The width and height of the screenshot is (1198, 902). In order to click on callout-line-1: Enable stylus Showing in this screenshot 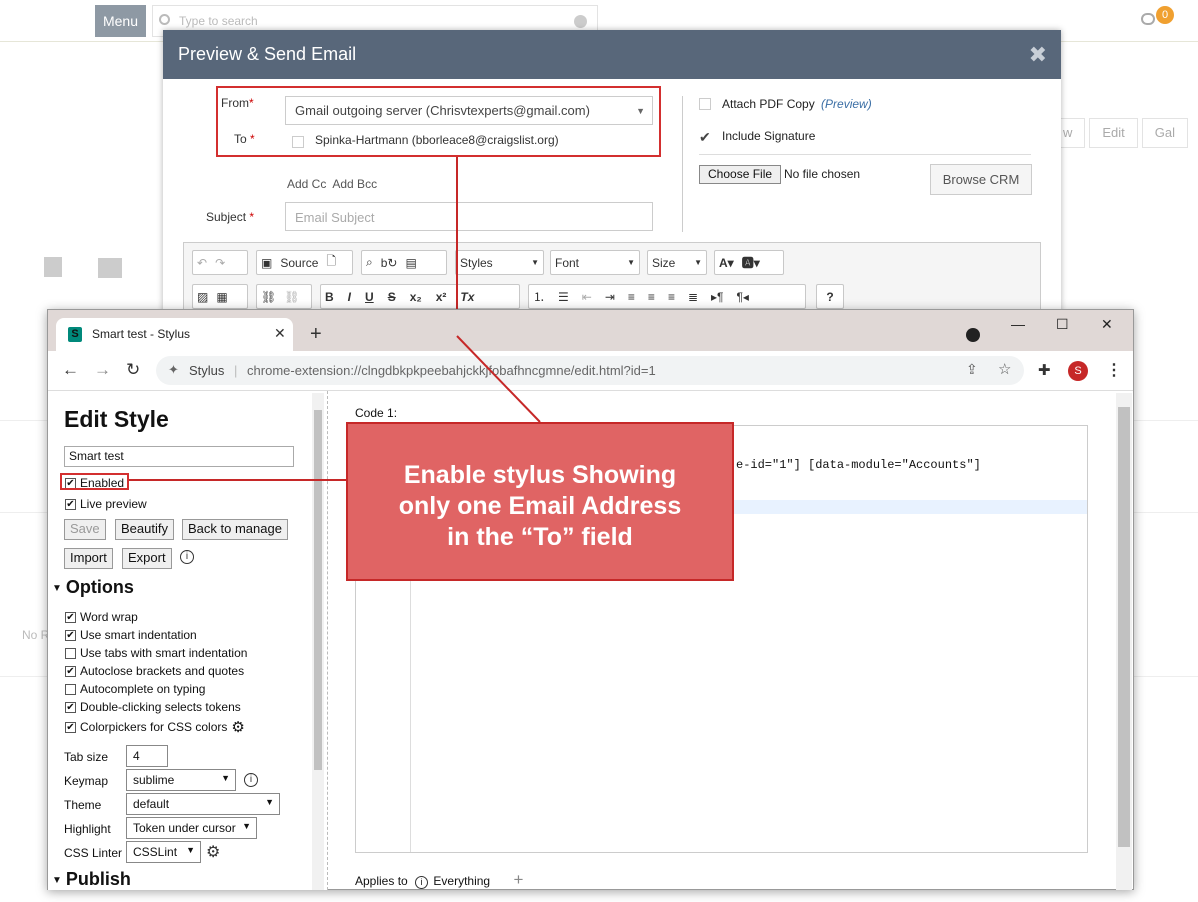, I will do `click(540, 475)`.